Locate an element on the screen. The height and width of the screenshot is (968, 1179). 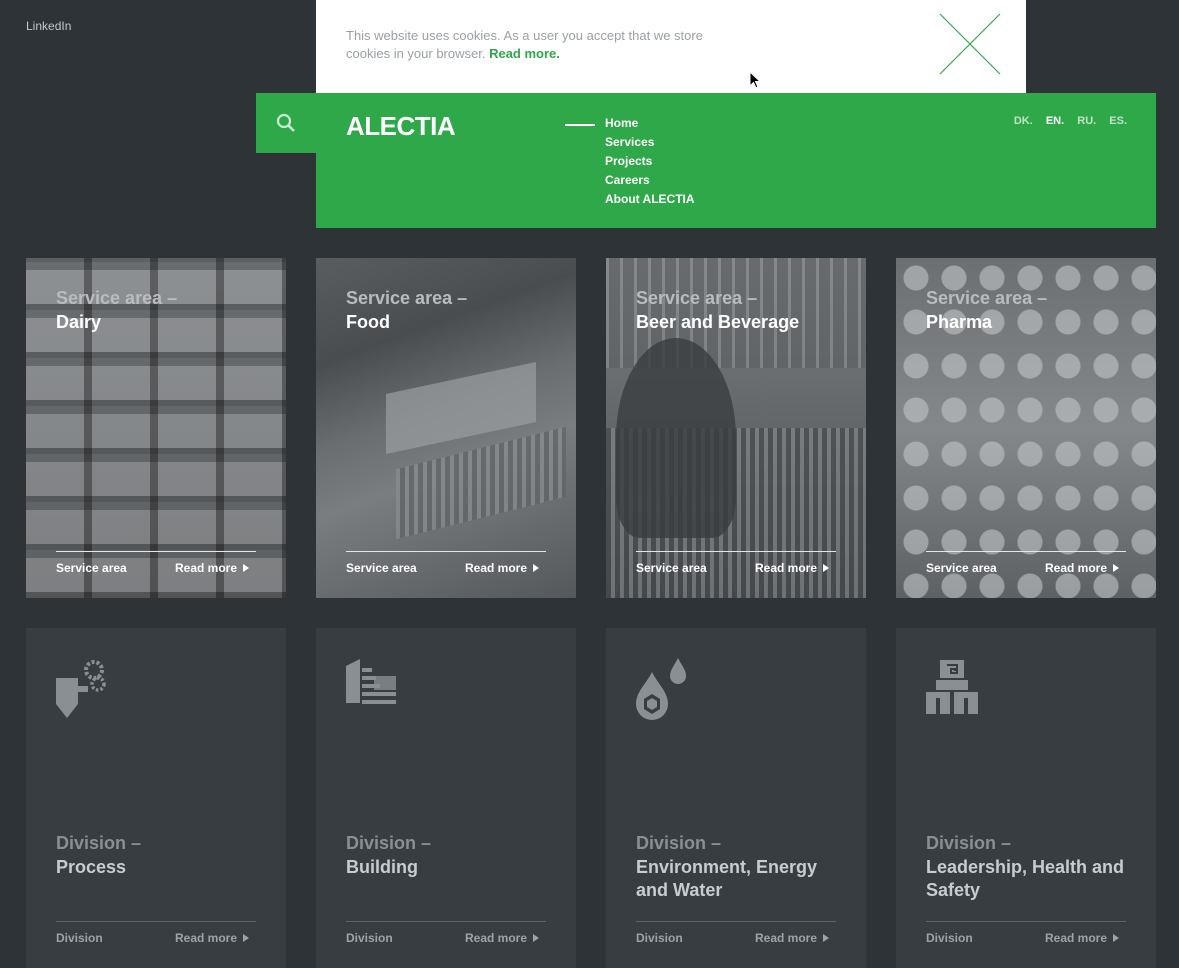
division-card-process: Division – Process Division Read more is located at coordinates (156, 798).